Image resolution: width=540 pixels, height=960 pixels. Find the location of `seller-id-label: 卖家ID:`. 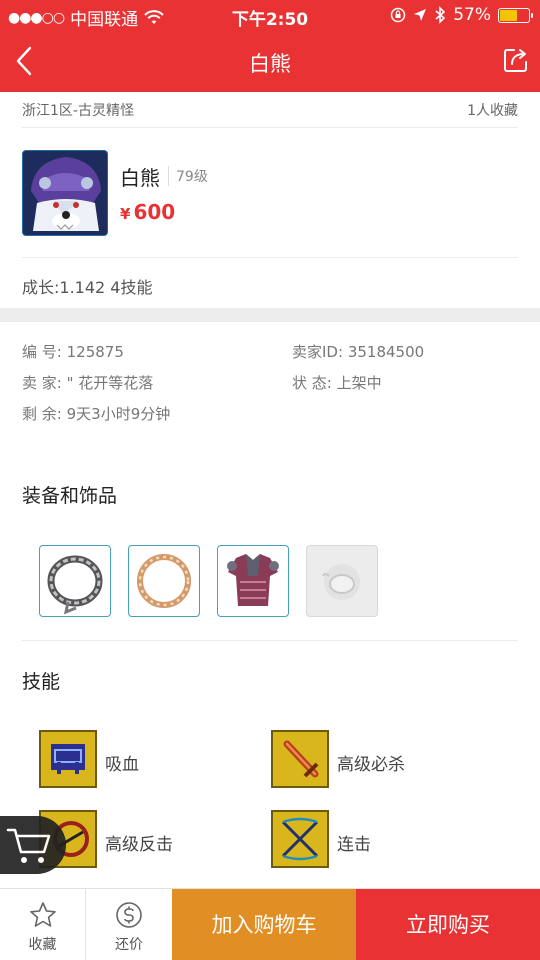

seller-id-label: 卖家ID: is located at coordinates (318, 352).